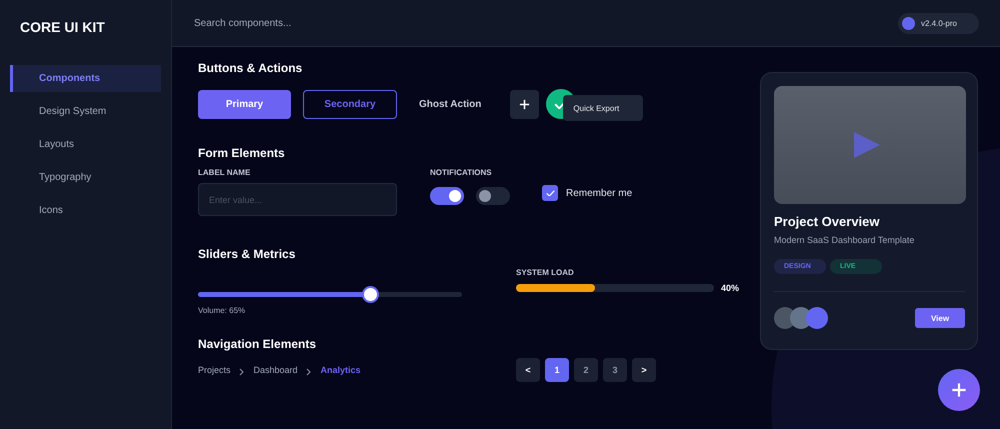 This screenshot has height=429, width=1000. What do you see at coordinates (214, 370) in the screenshot?
I see `breadcrumb-link: Projects` at bounding box center [214, 370].